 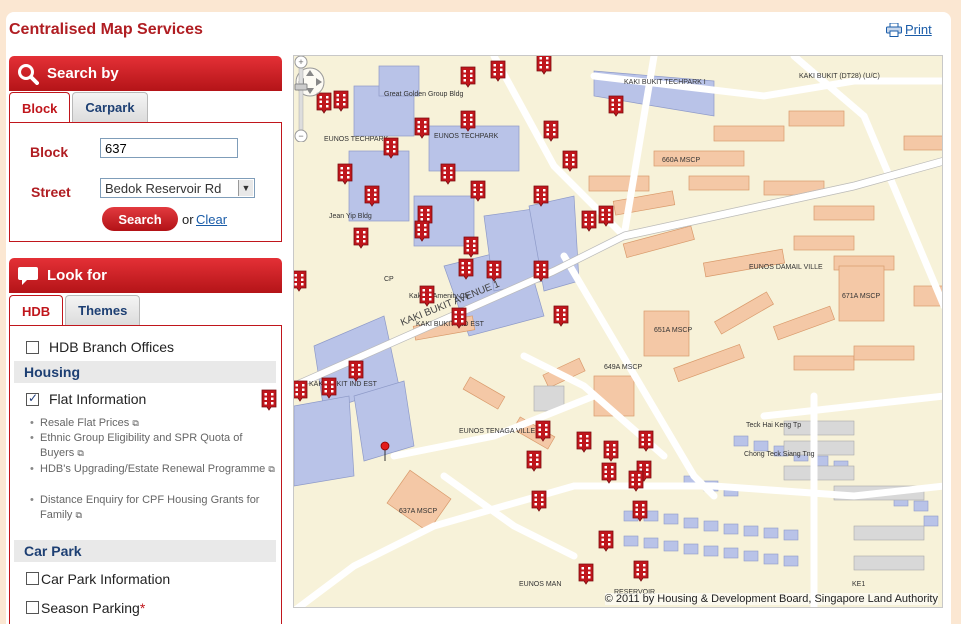 I want to click on map-label: KAKI BUKIT TECHPARK I, so click(x=665, y=82).